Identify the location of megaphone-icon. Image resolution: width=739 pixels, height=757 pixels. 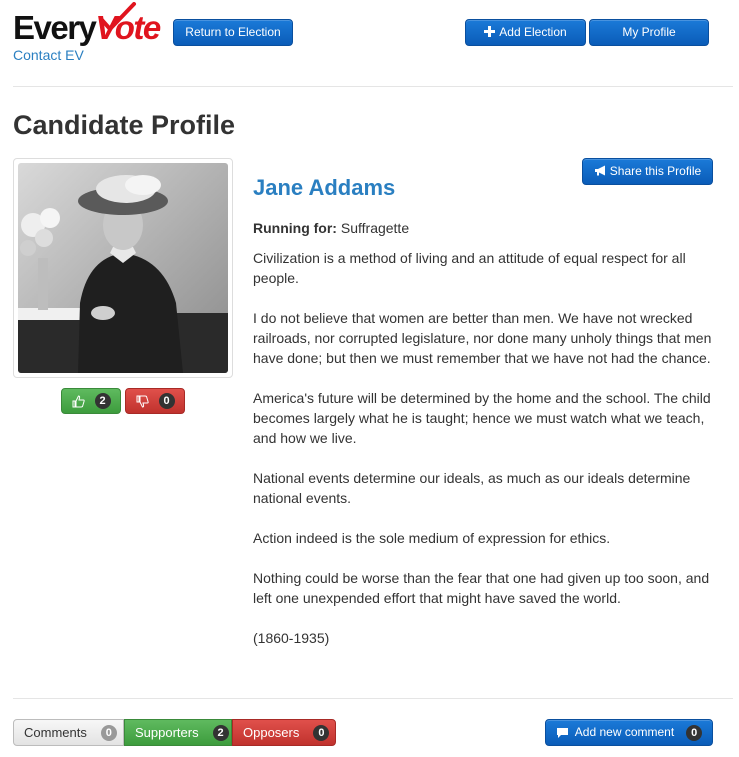
(599, 170).